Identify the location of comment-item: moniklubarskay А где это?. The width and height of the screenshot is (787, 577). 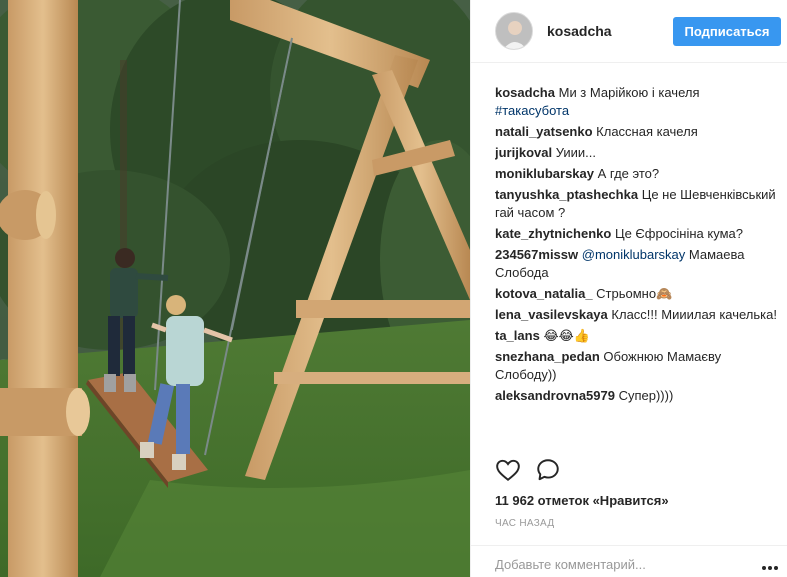
(637, 174).